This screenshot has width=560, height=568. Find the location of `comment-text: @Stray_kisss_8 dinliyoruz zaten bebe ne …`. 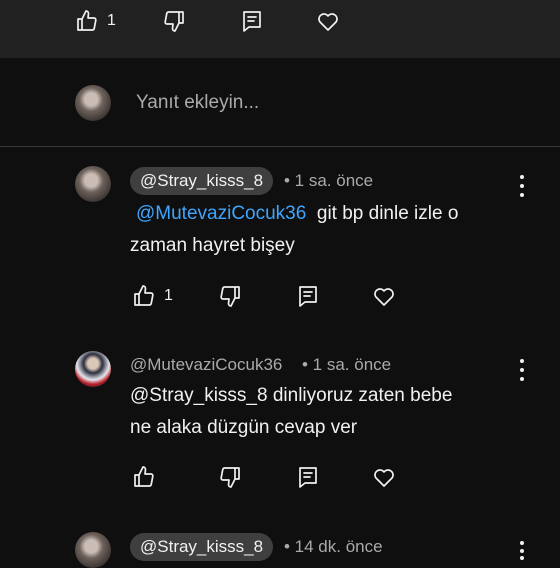

comment-text: @Stray_kisss_8 dinliyoruz zaten bebe ne … is located at coordinates (330, 412).